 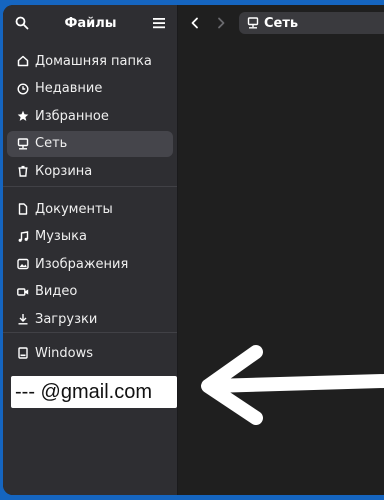 I want to click on document-icon, so click(x=23, y=209).